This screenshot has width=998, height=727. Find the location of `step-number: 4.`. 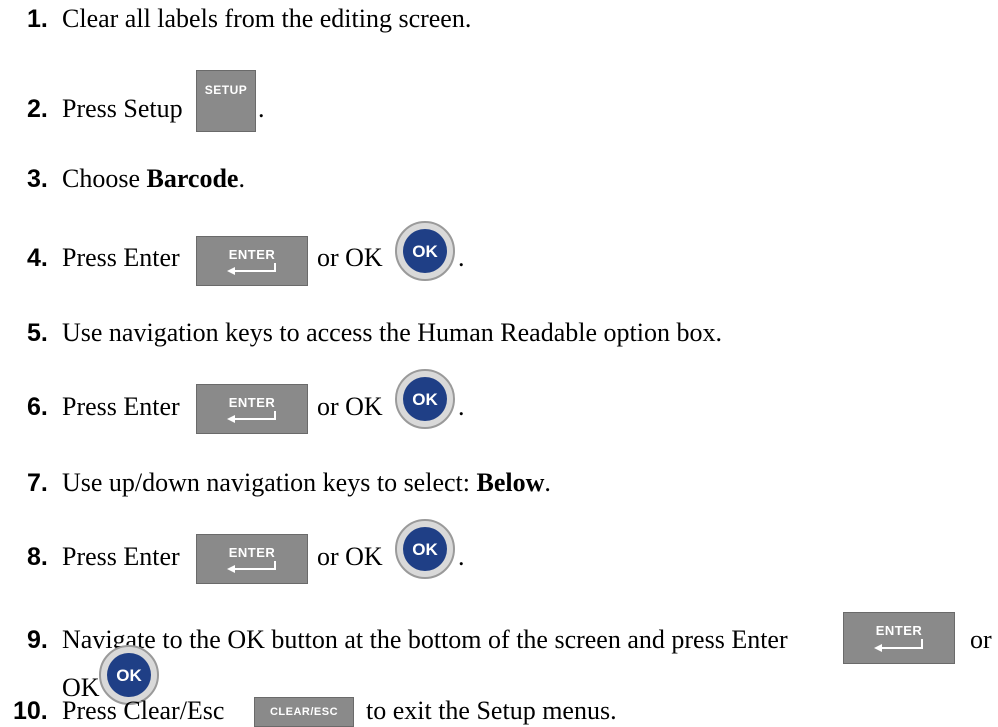

step-number: 4. is located at coordinates (37, 258).